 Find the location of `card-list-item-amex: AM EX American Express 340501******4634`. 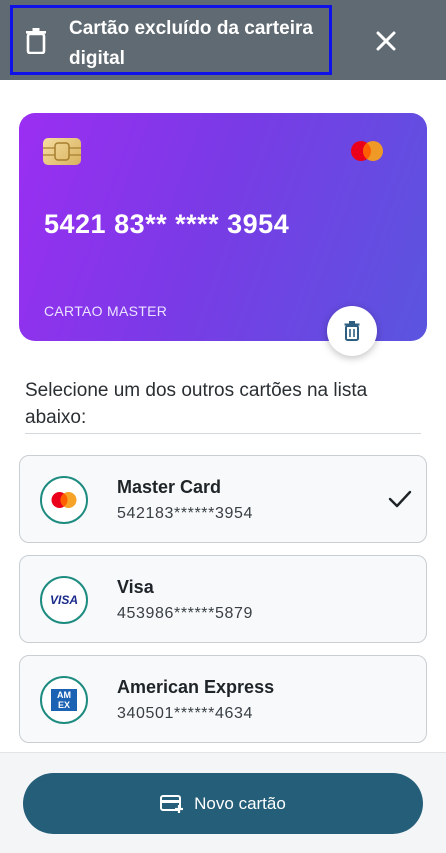

card-list-item-amex: AM EX American Express 340501******4634 is located at coordinates (223, 699).